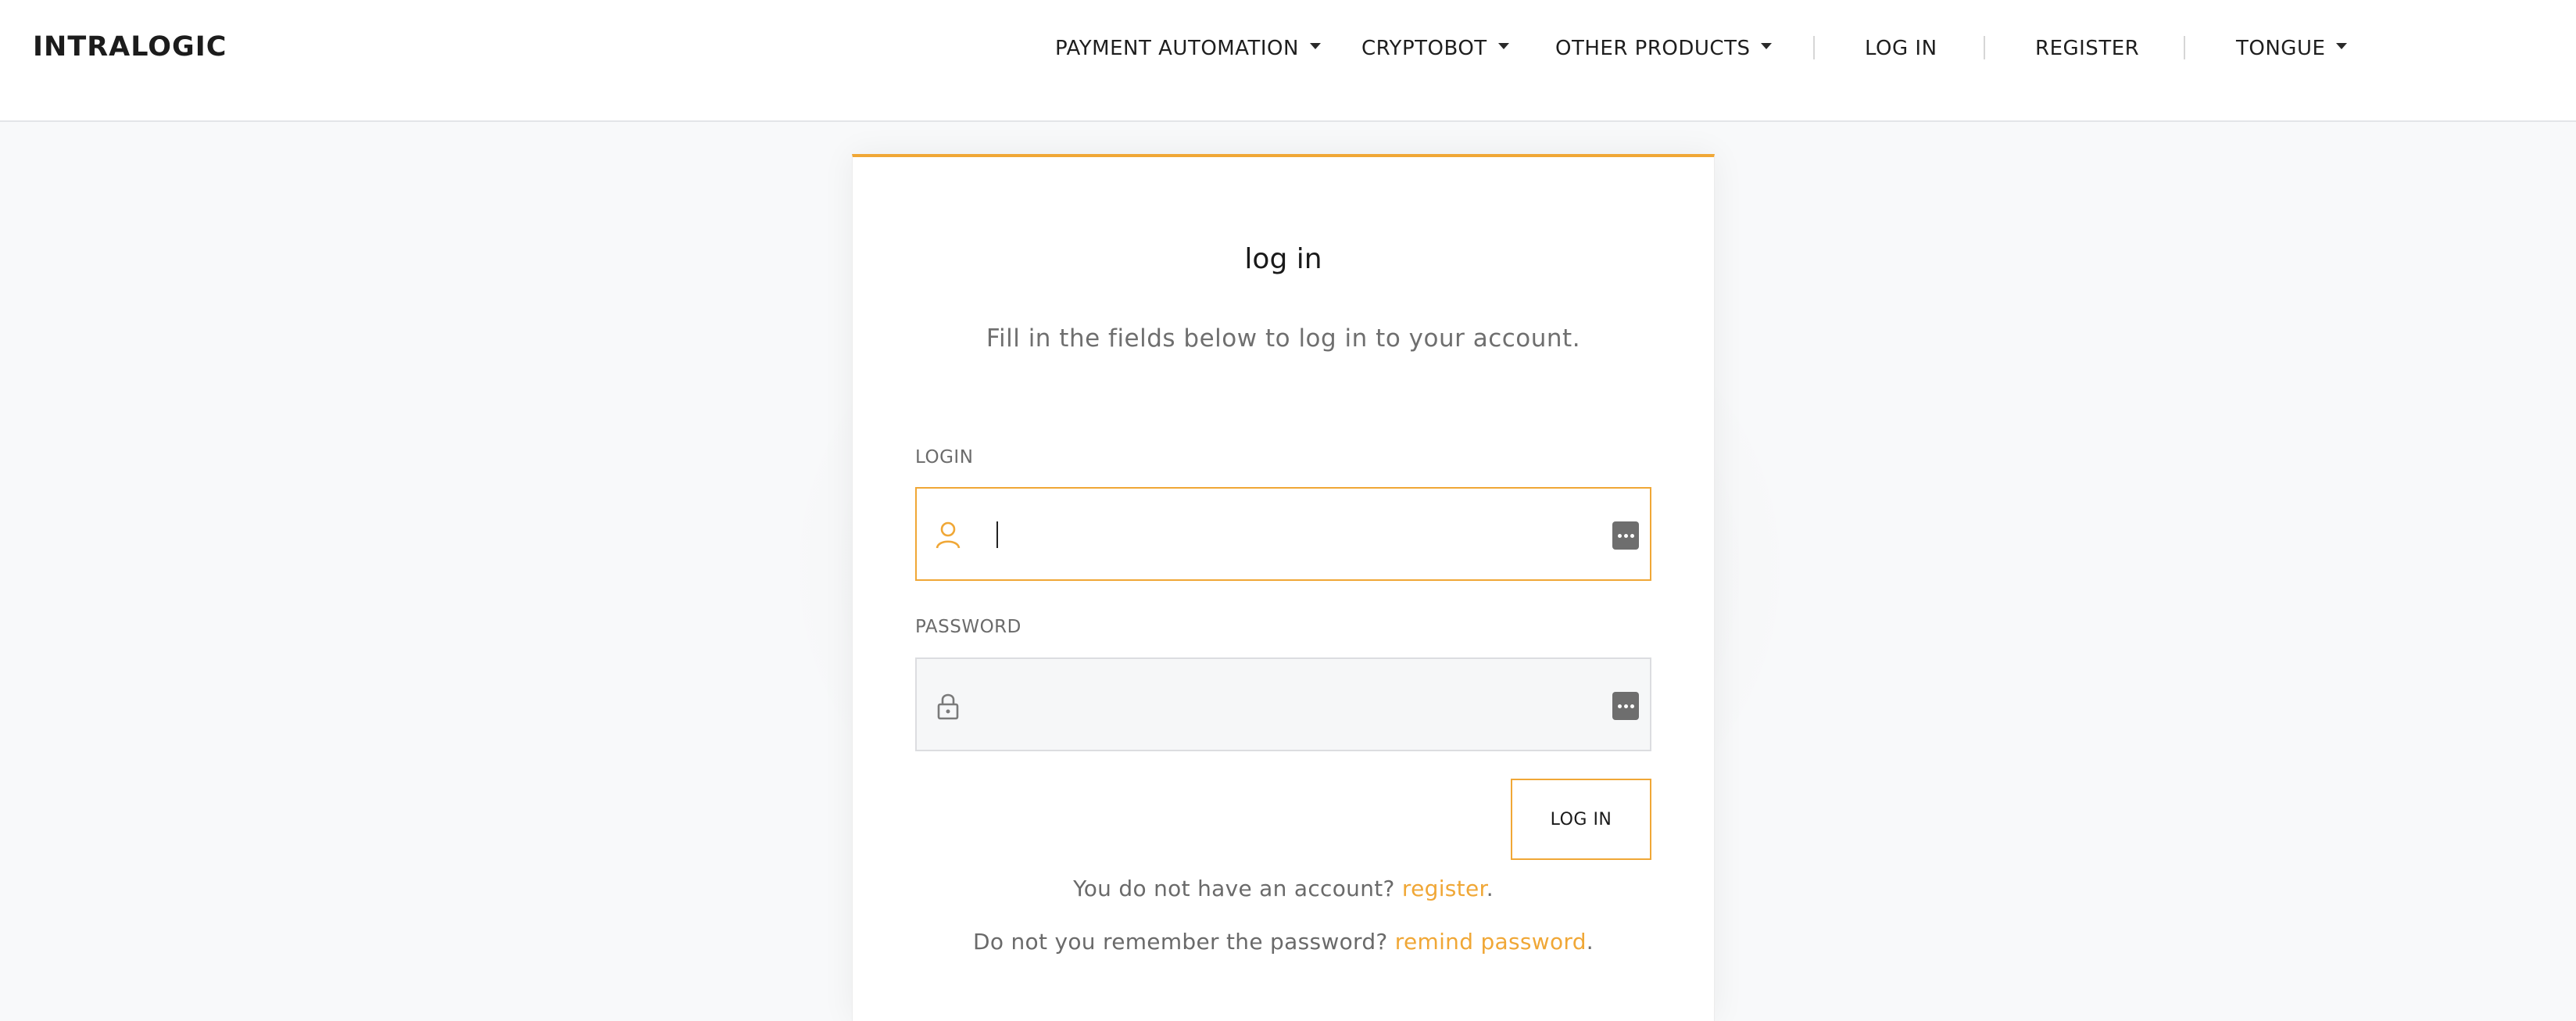  I want to click on register-prompt-text: You do not have an account?, so click(1234, 888).